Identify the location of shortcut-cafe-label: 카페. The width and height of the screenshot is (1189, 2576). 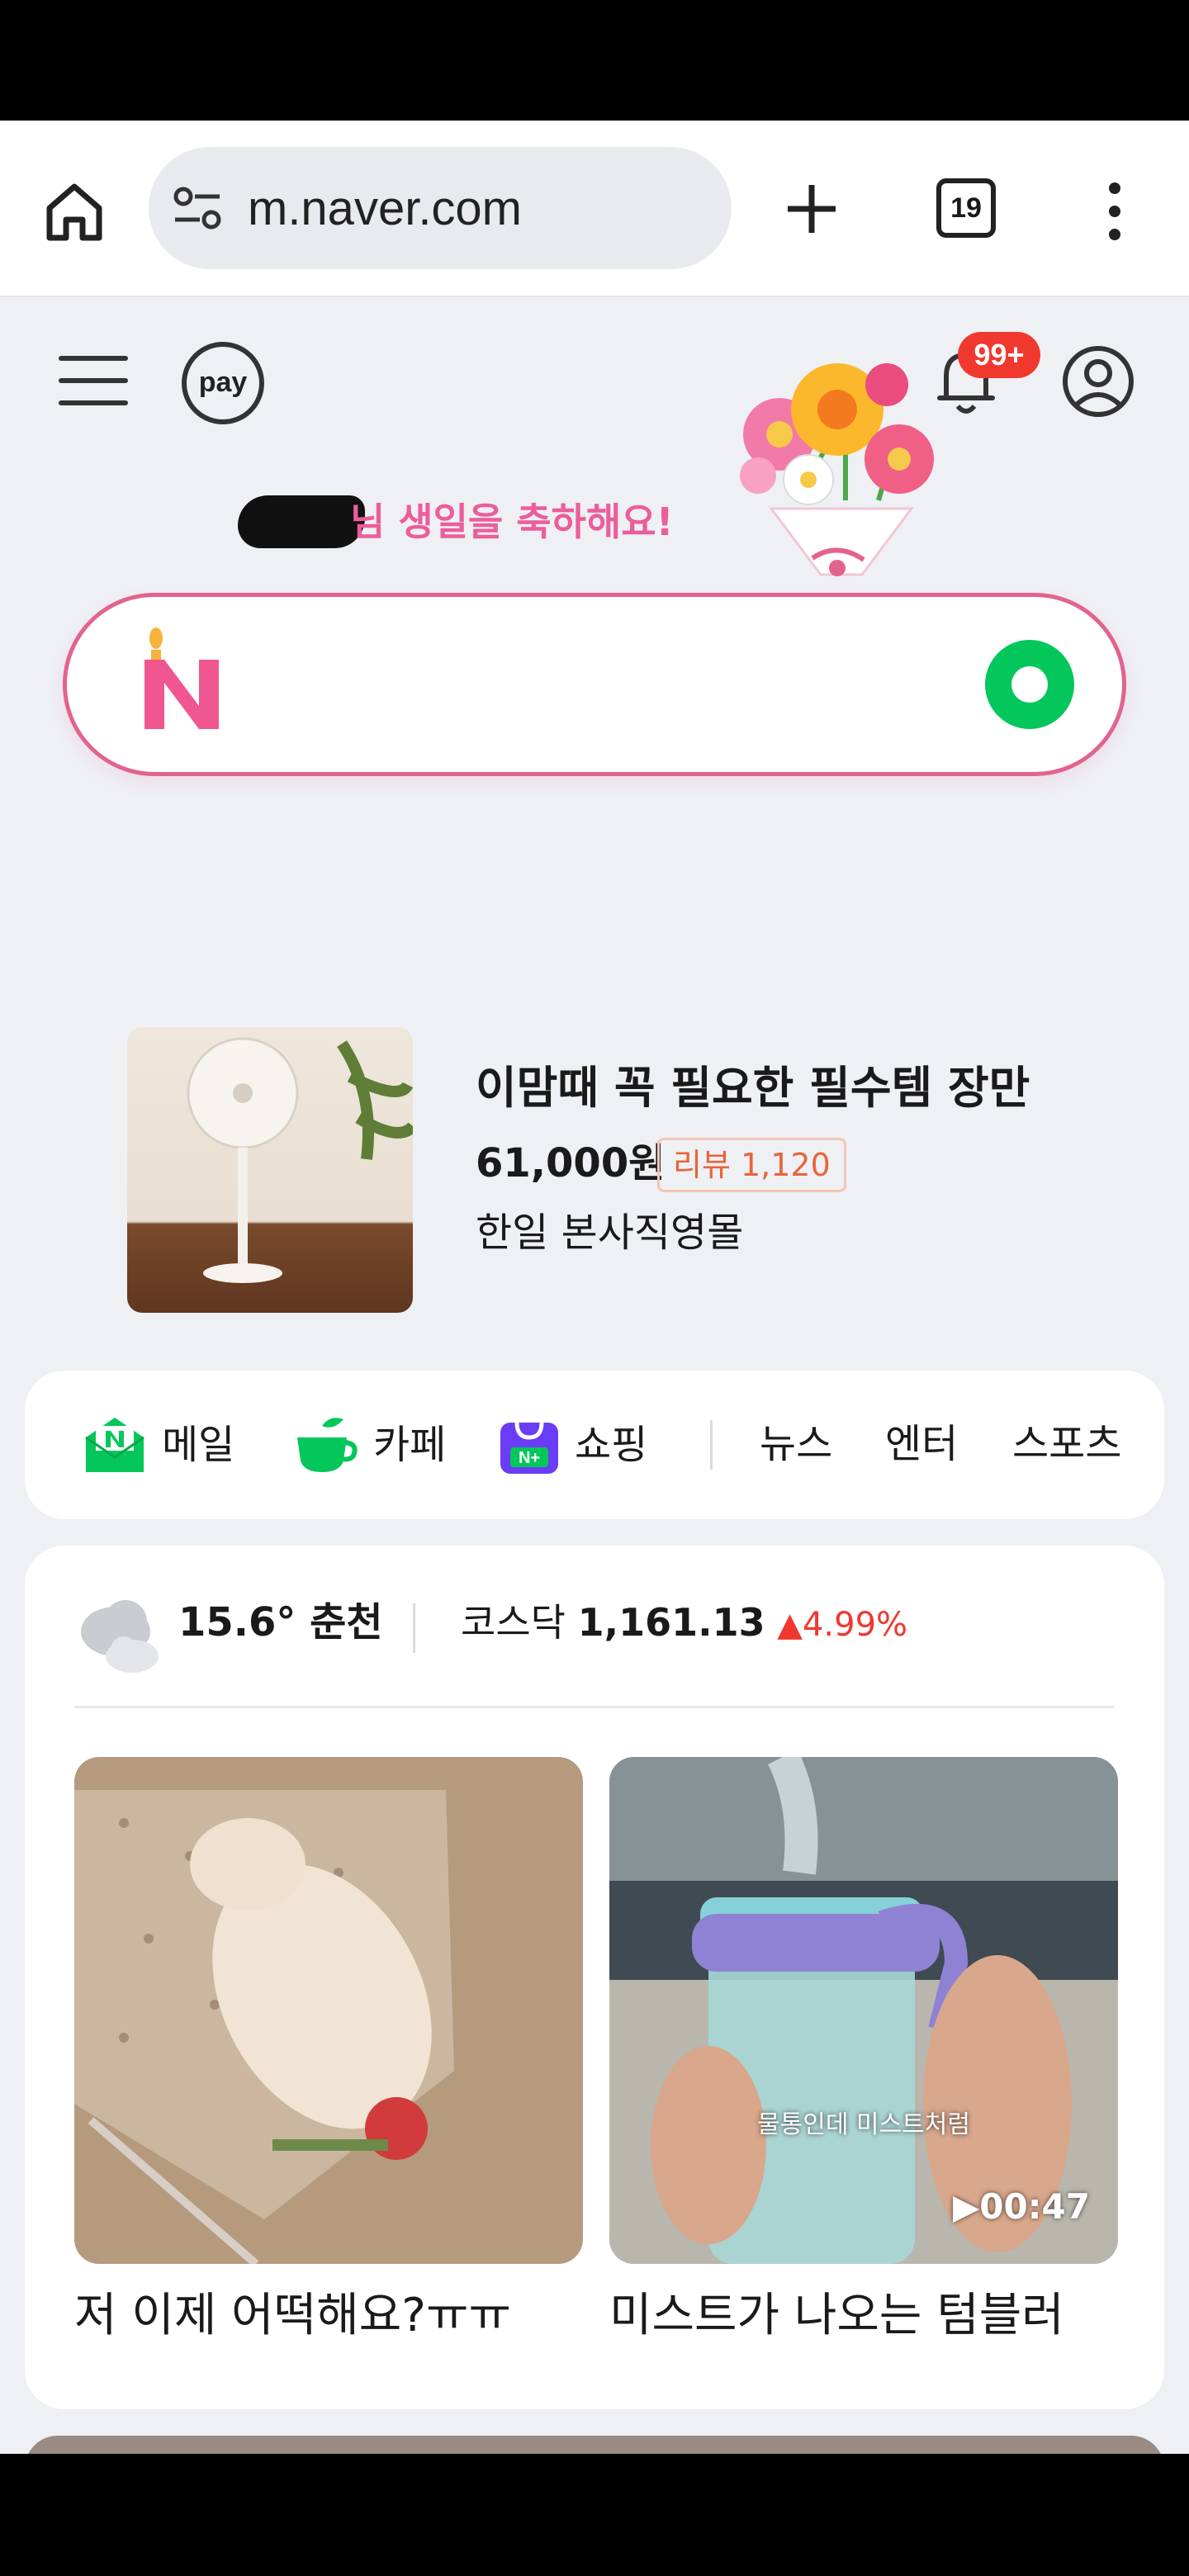
(409, 1445).